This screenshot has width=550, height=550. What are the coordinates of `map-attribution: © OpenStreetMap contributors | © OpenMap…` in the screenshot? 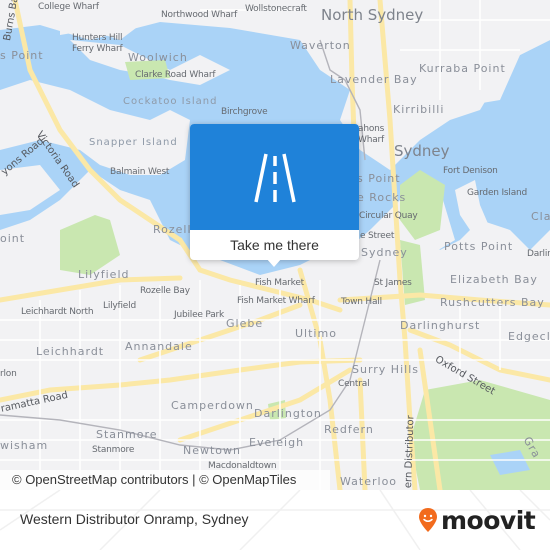 It's located at (165, 480).